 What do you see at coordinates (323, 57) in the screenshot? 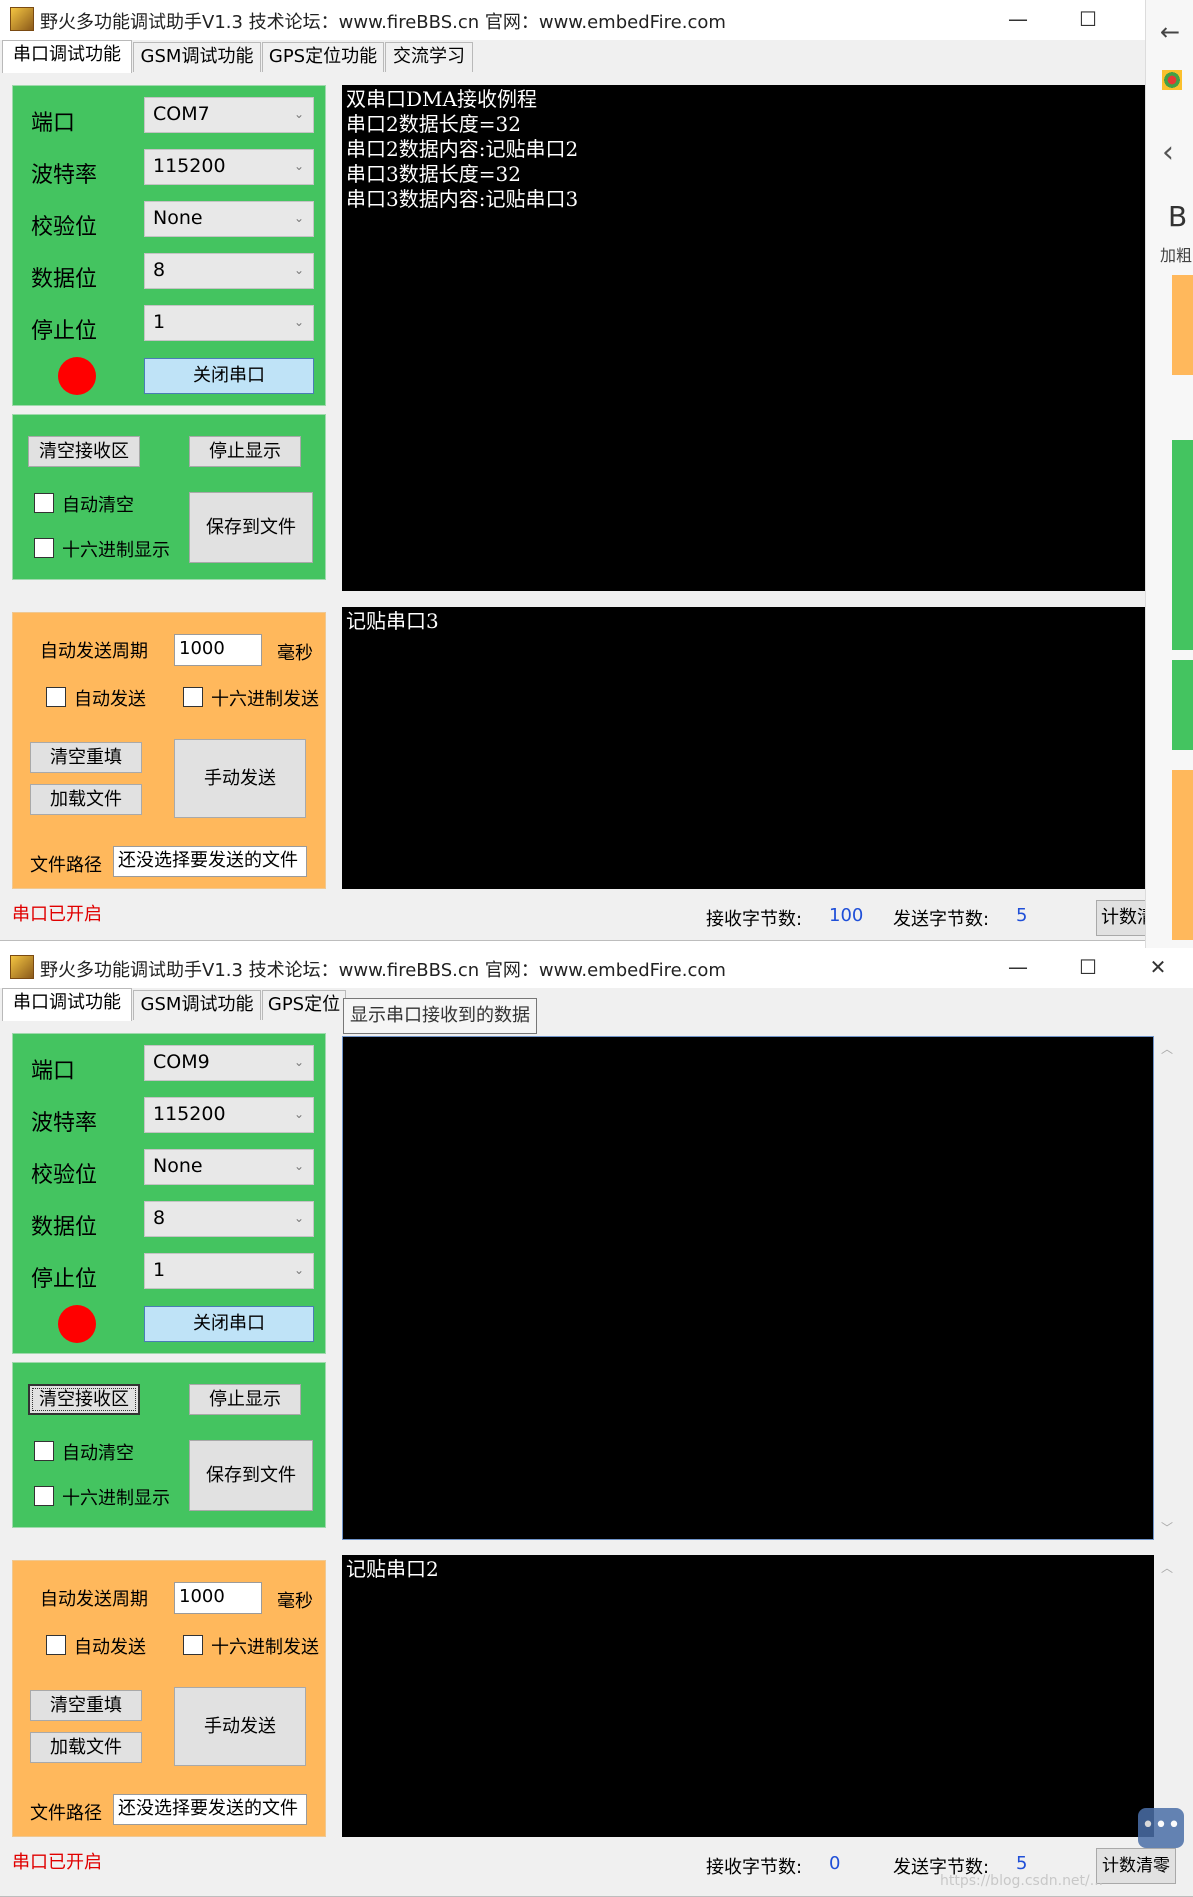
I see `tab-gps: GPS定位功能` at bounding box center [323, 57].